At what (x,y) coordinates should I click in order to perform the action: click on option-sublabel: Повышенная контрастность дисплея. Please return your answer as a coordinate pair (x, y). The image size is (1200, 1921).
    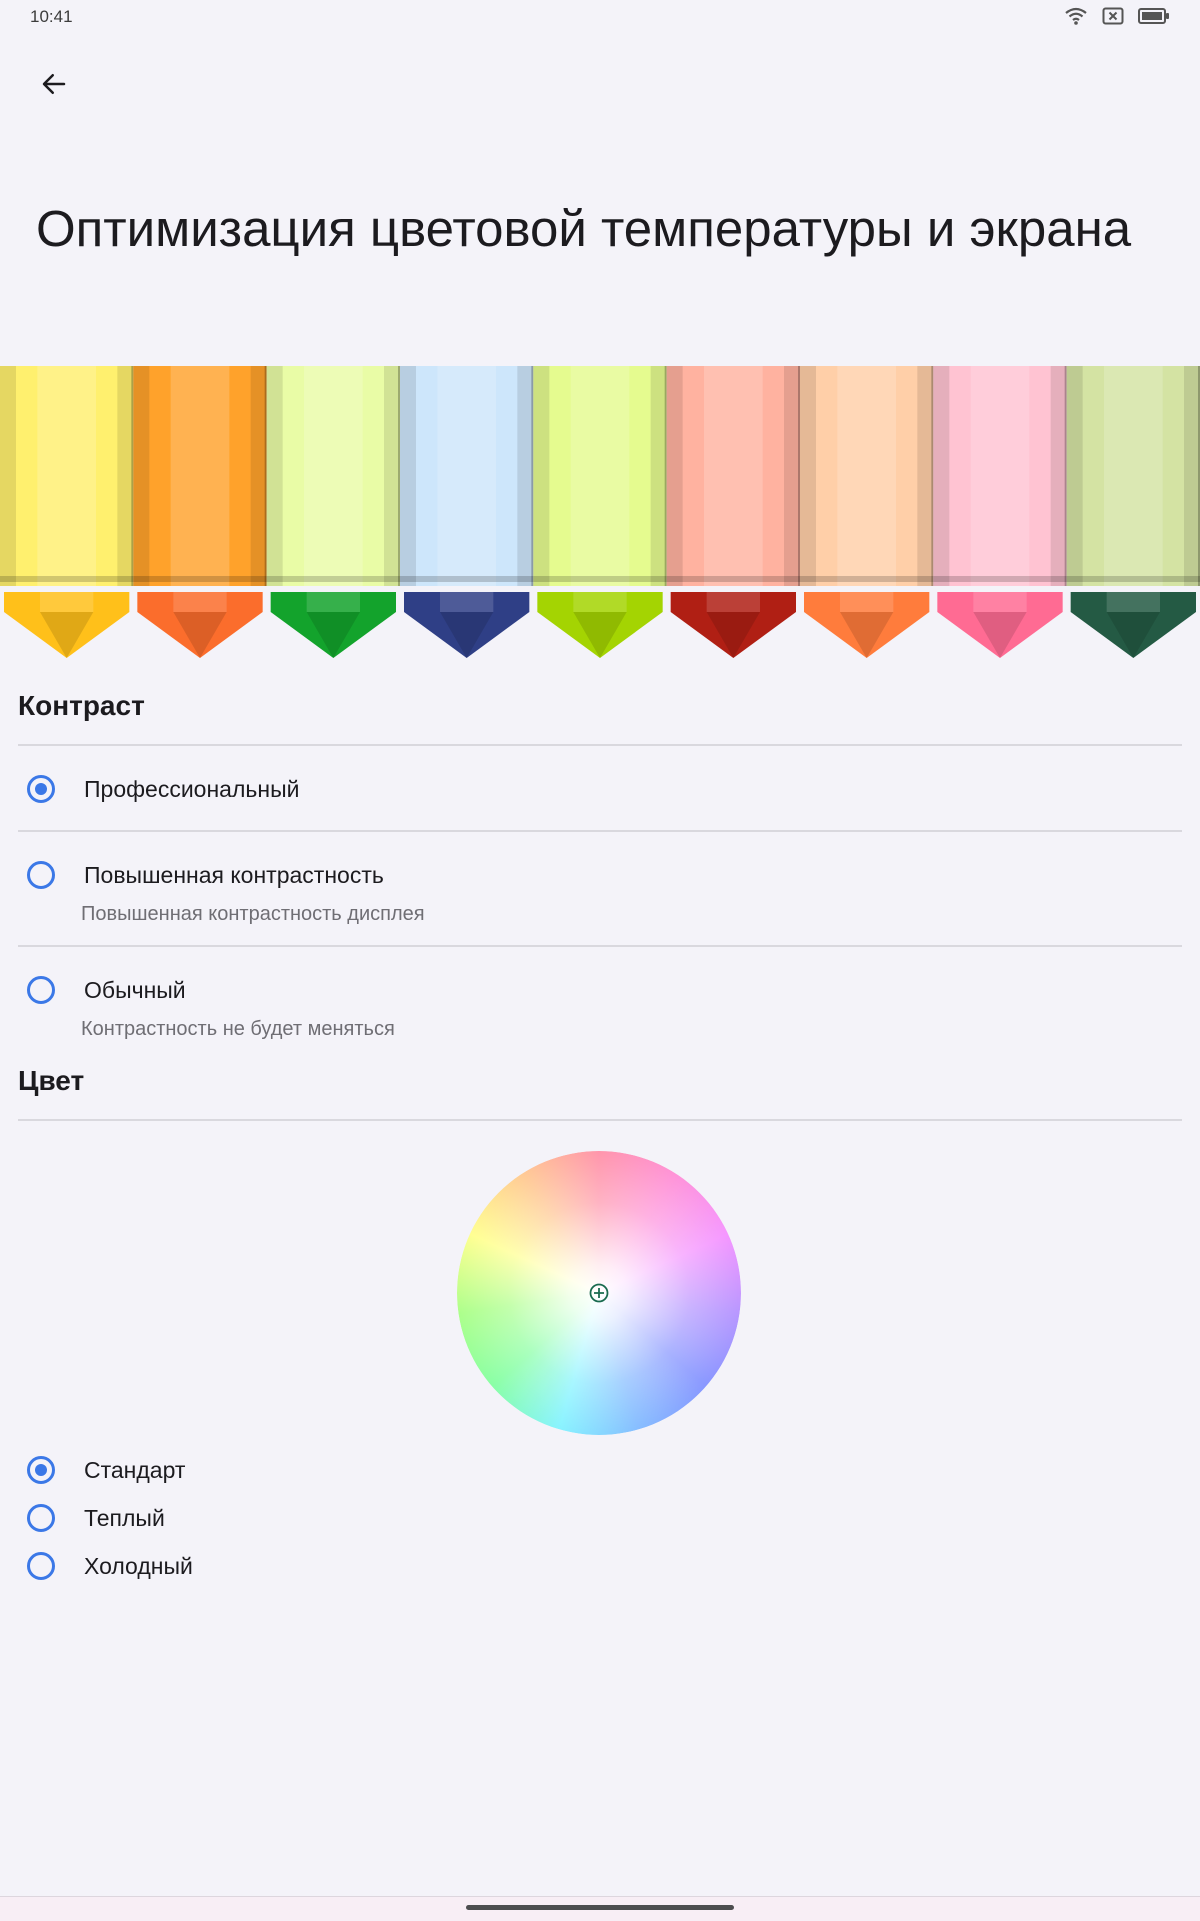
    Looking at the image, I should click on (253, 914).